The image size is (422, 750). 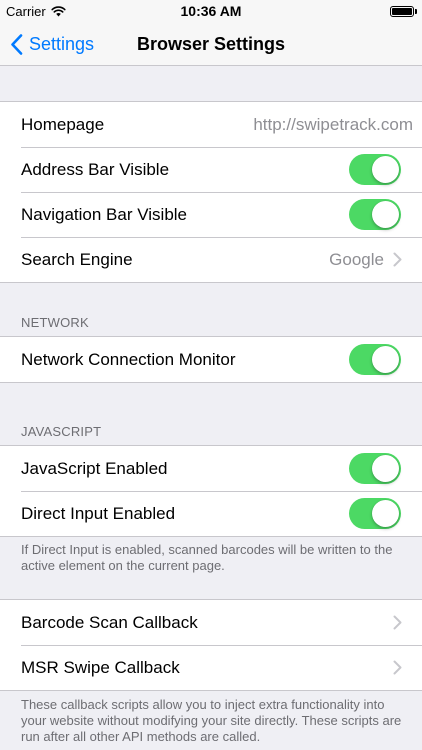 What do you see at coordinates (62, 43) in the screenshot?
I see `back-button-label: Settings` at bounding box center [62, 43].